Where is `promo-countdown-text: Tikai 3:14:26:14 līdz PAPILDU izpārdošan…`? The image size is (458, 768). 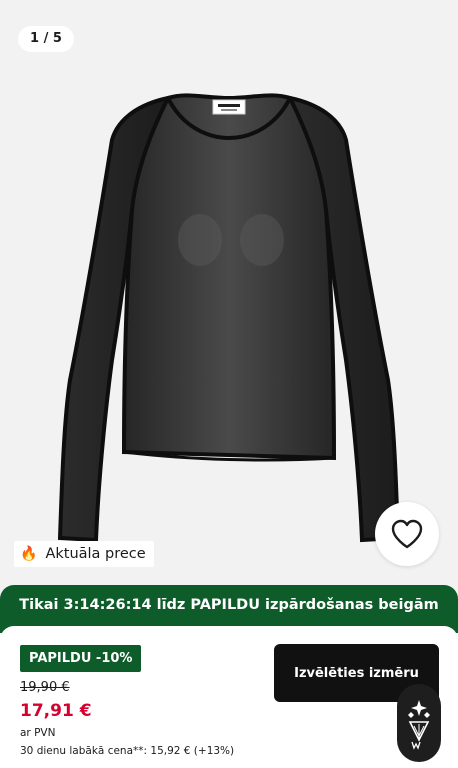
promo-countdown-text: Tikai 3:14:26:14 līdz PAPILDU izpārdošan… is located at coordinates (229, 605).